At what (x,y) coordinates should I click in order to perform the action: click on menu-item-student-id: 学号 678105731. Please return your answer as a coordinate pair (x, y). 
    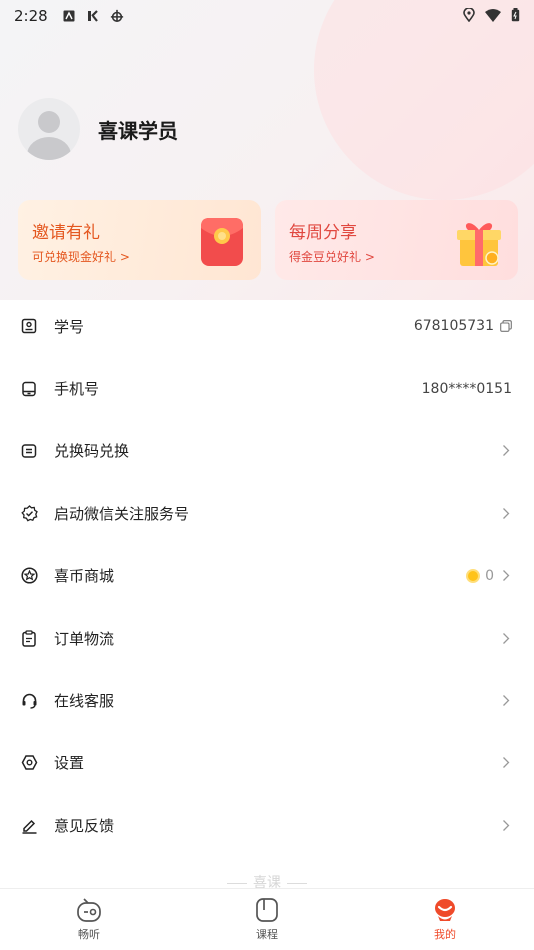
    Looking at the image, I should click on (267, 326).